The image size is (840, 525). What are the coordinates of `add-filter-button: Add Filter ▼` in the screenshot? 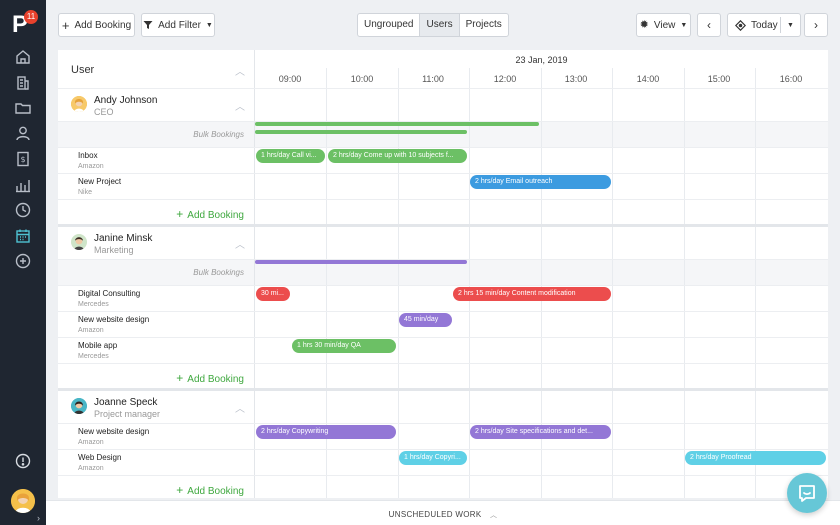 It's located at (178, 25).